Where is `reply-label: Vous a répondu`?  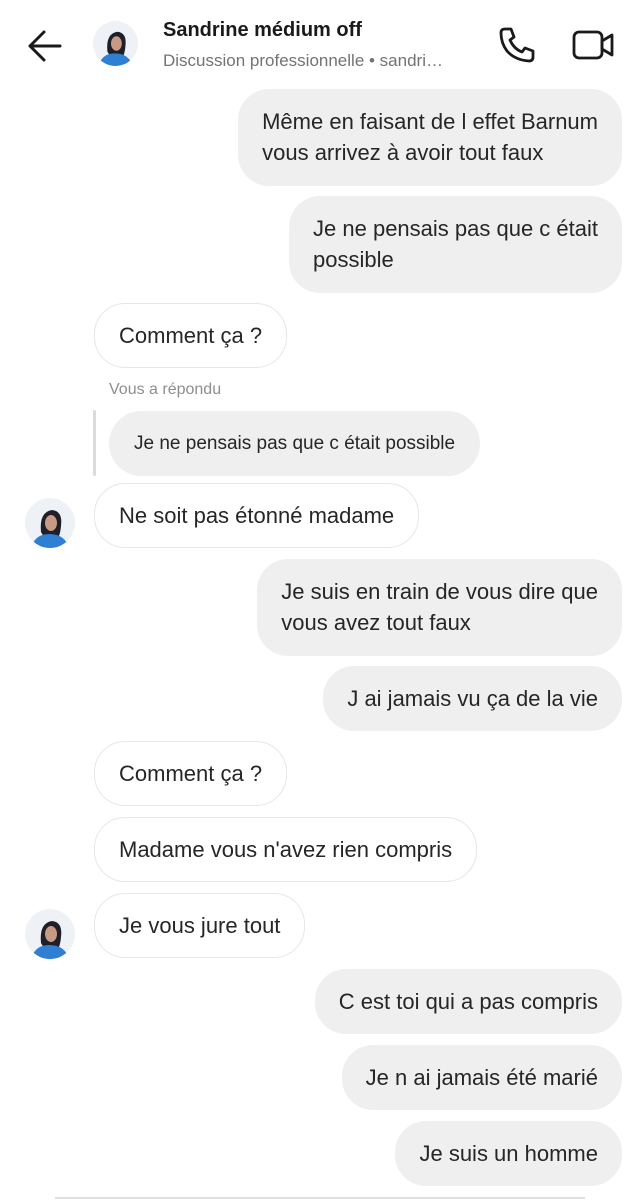
reply-label: Vous a répondu is located at coordinates (165, 389).